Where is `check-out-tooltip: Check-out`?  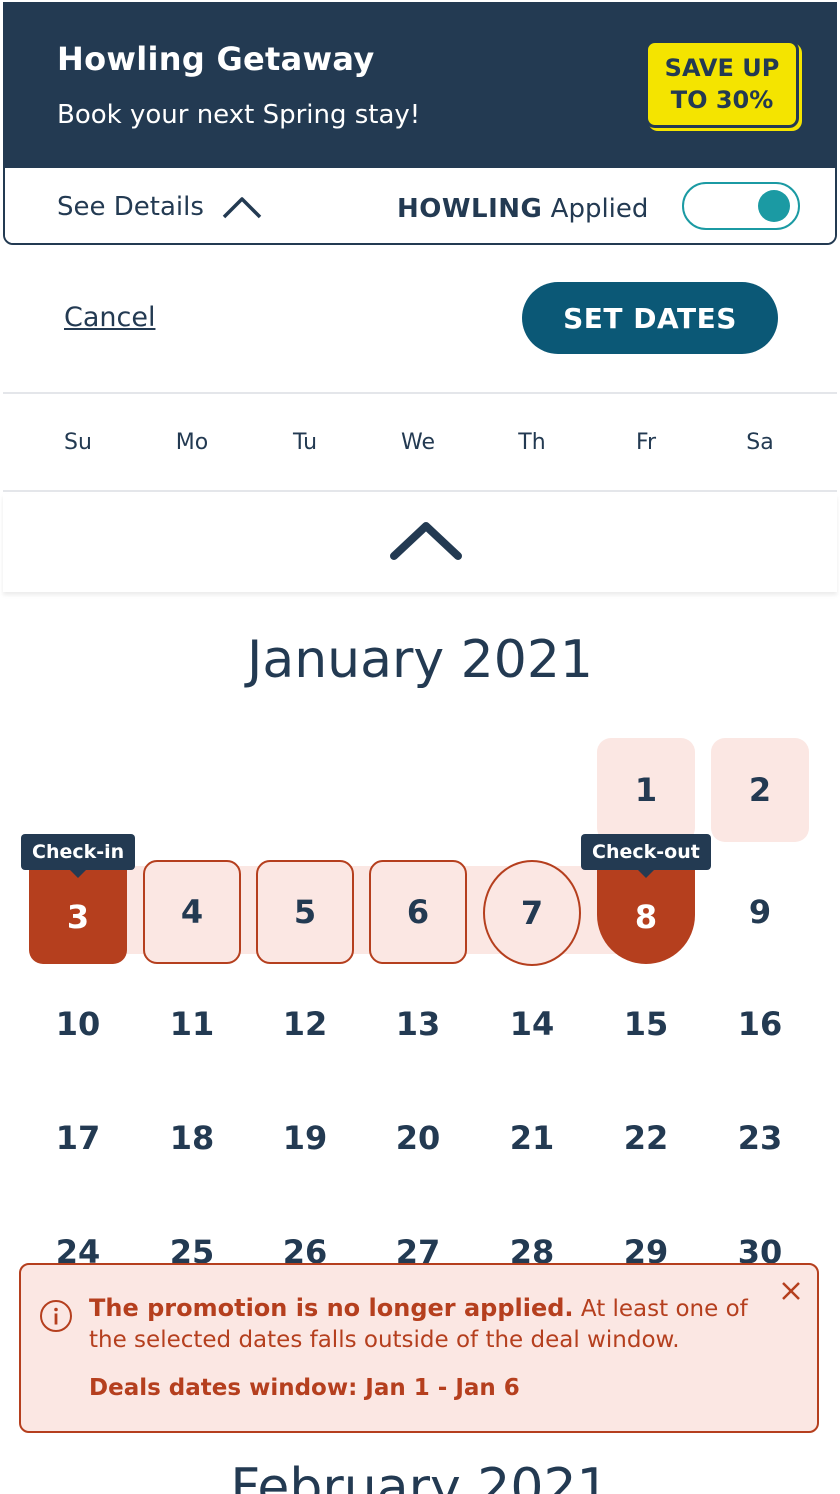
check-out-tooltip: Check-out is located at coordinates (646, 856).